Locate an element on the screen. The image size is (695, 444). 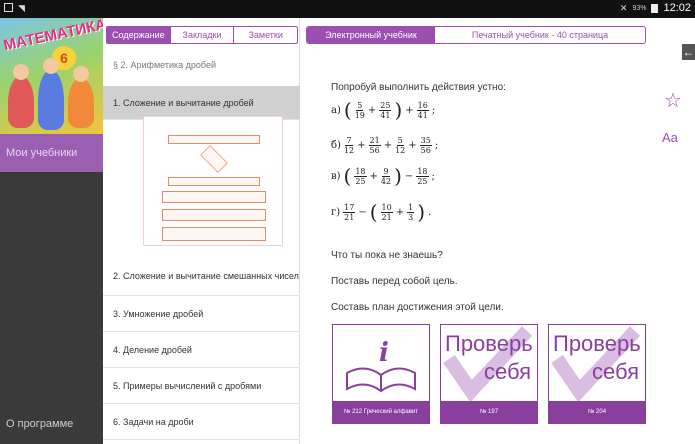
status-bar: ◥ ✕ 93% 12:02 is located at coordinates (347, 9).